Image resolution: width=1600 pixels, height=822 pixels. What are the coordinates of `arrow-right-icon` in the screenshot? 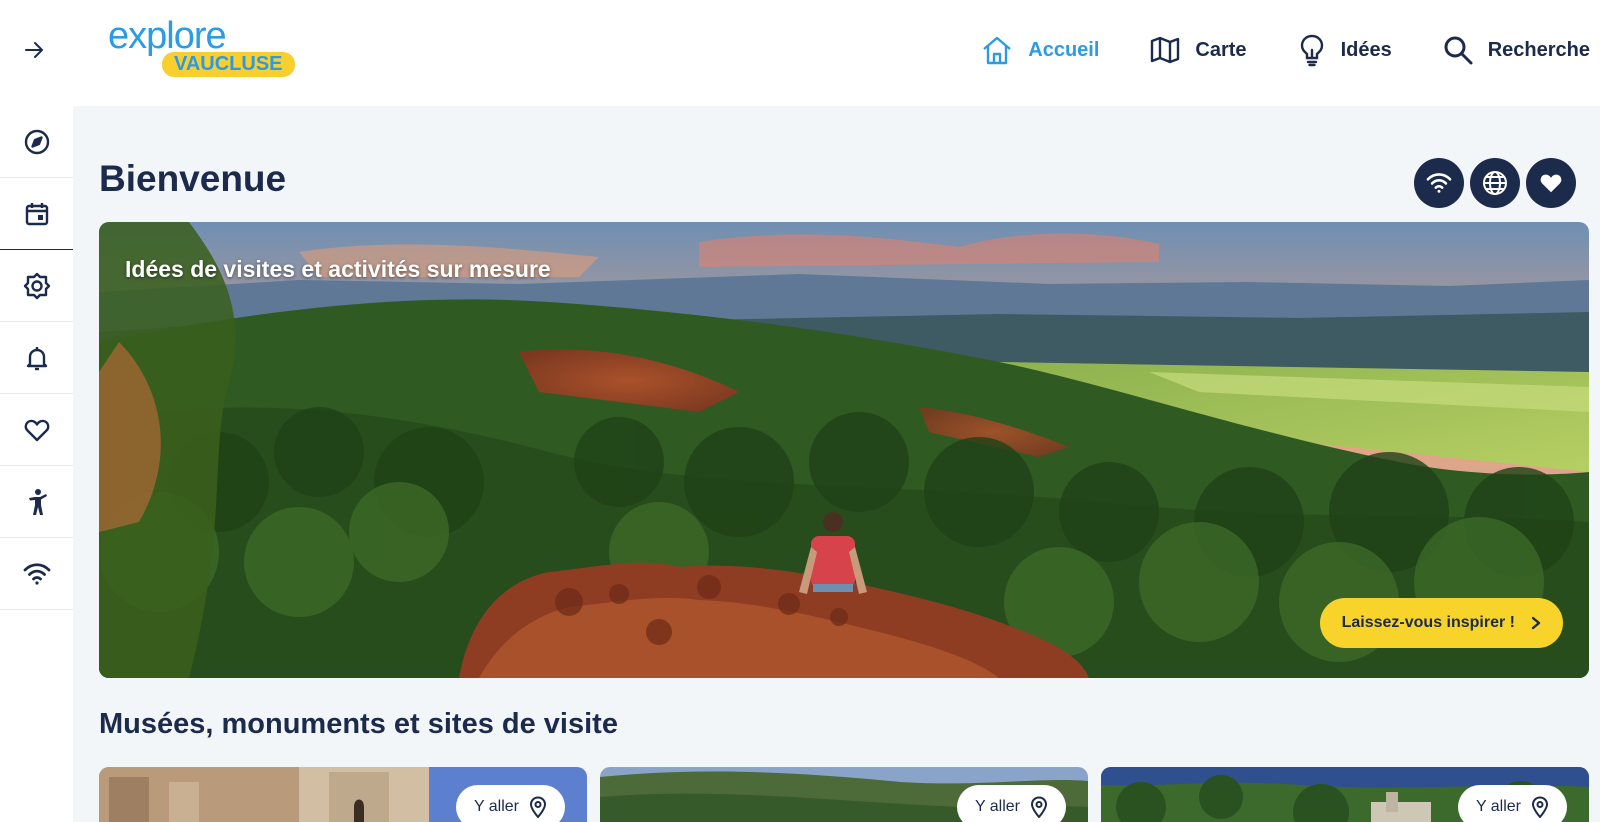 It's located at (34, 50).